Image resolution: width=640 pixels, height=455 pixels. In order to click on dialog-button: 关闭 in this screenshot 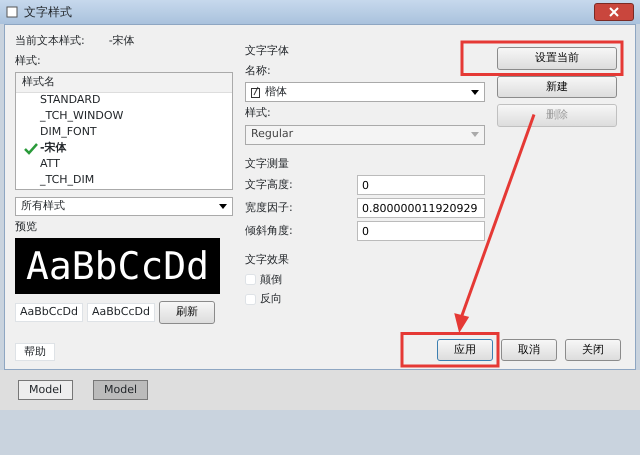, I will do `click(593, 349)`.